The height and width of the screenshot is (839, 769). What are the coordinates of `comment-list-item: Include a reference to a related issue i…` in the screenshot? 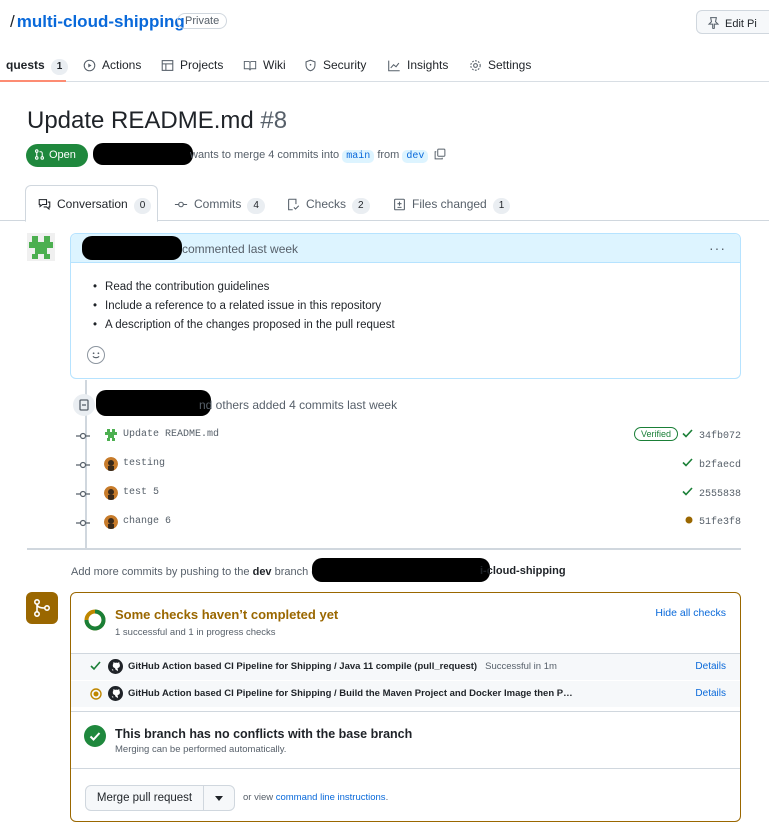 It's located at (244, 306).